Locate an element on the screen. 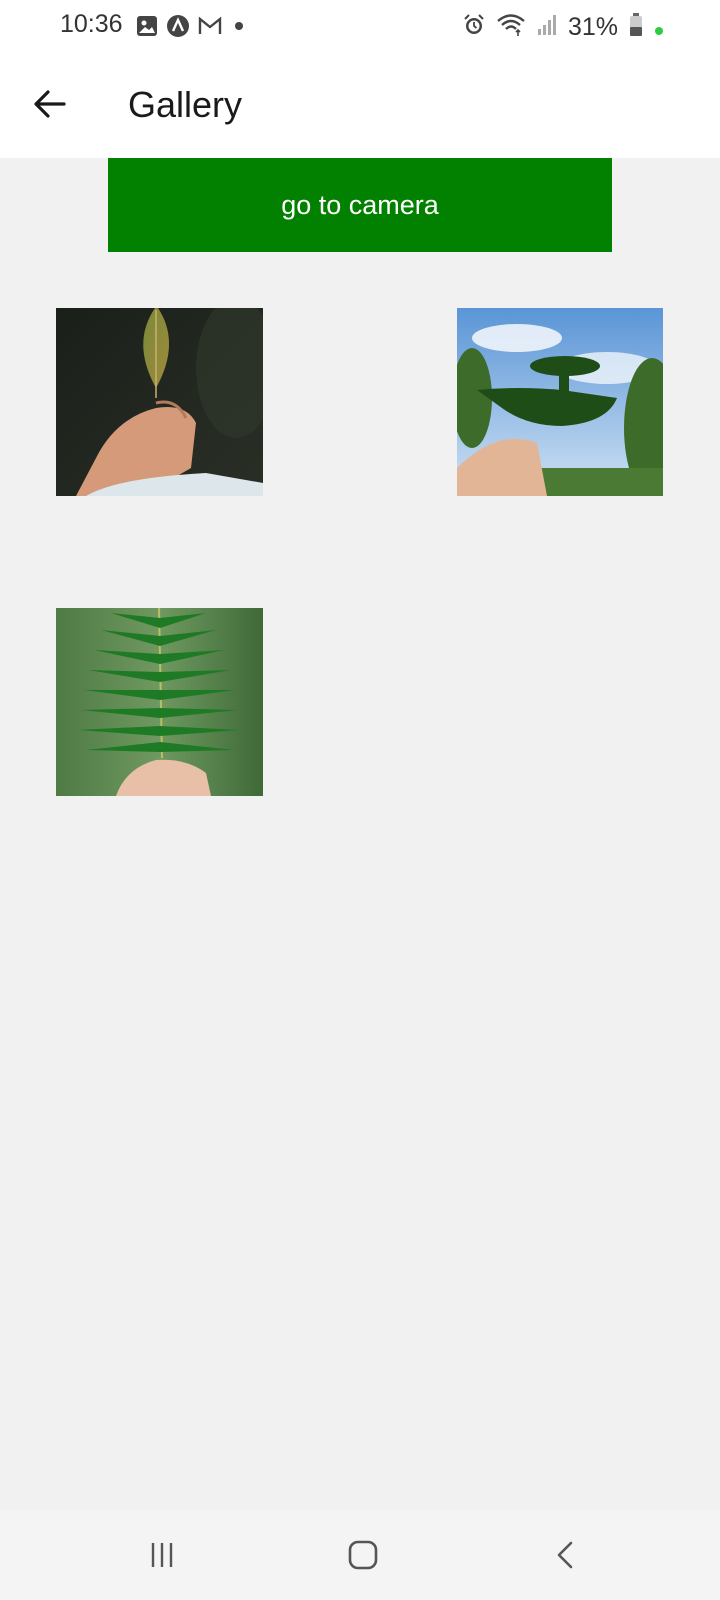  back-button is located at coordinates (50, 104).